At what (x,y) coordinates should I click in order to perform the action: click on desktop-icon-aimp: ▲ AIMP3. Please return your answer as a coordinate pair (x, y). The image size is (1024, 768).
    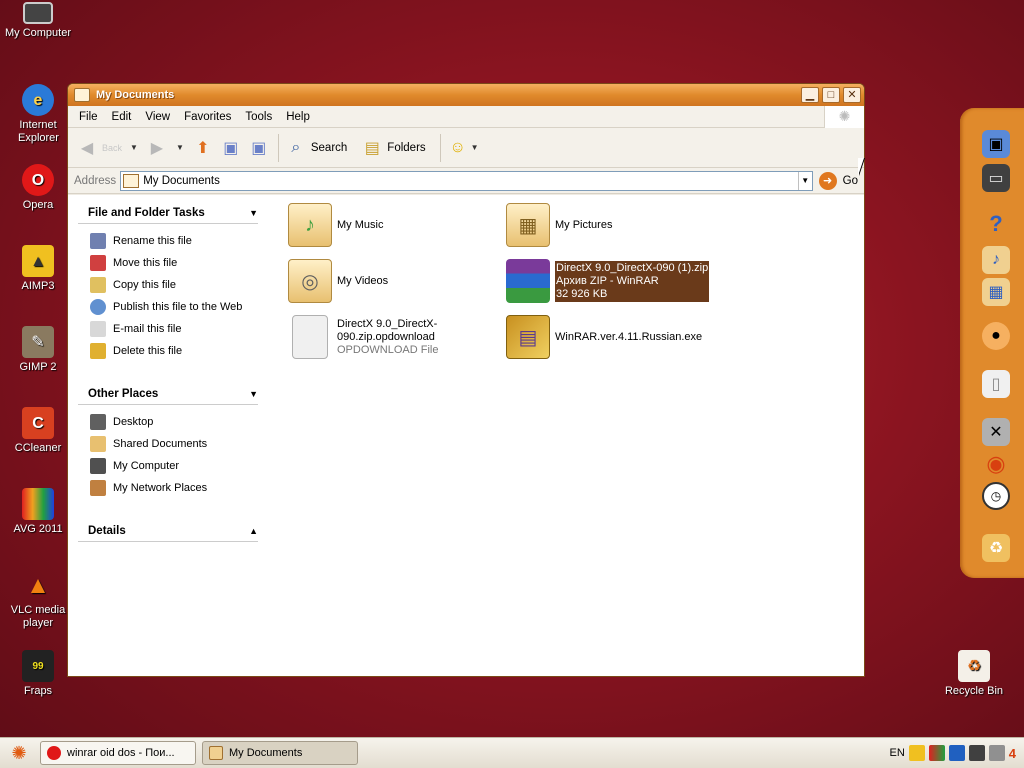
    Looking at the image, I should click on (38, 269).